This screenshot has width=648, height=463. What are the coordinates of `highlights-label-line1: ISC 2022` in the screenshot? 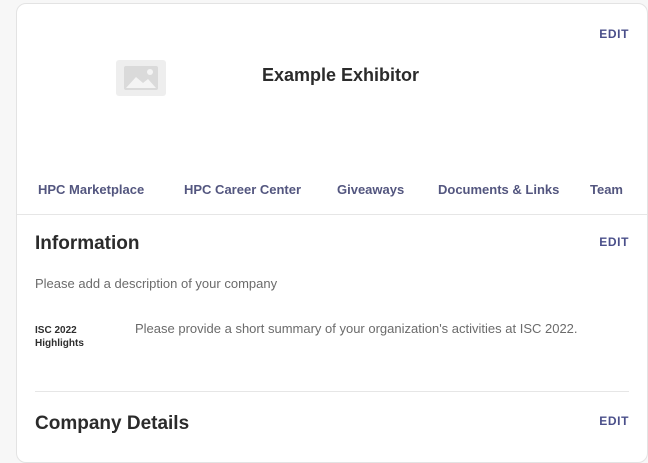 It's located at (56, 330).